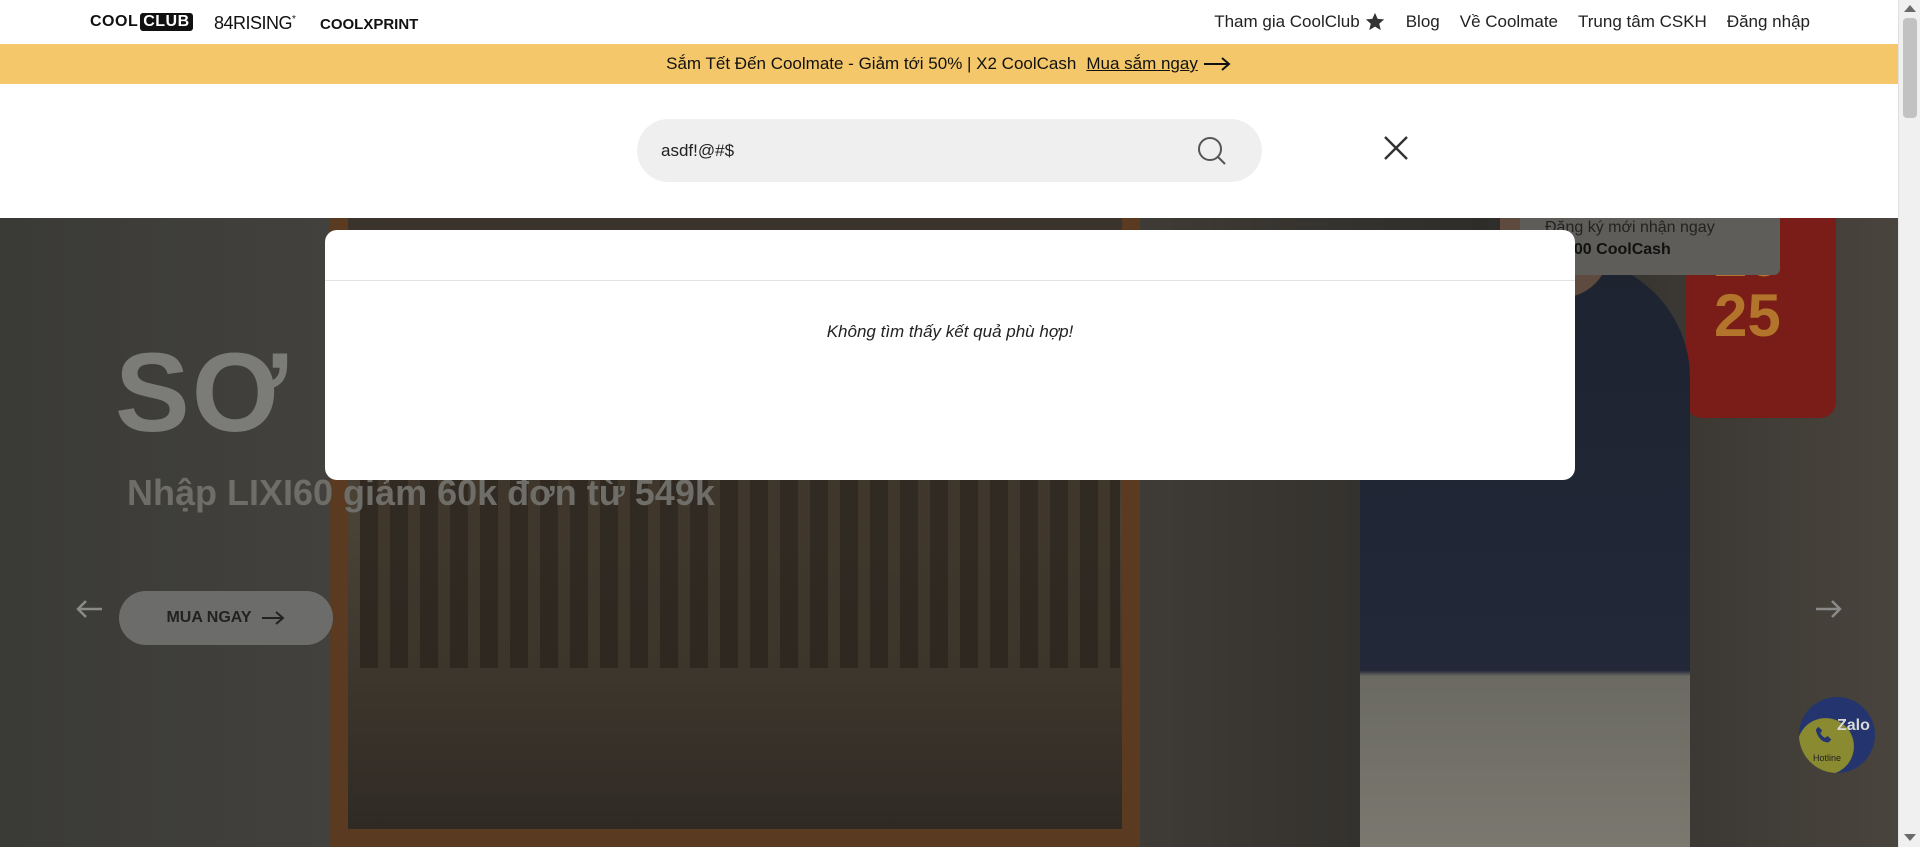 This screenshot has height=847, width=1920. I want to click on hero-sign-bottom: 25, so click(1747, 315).